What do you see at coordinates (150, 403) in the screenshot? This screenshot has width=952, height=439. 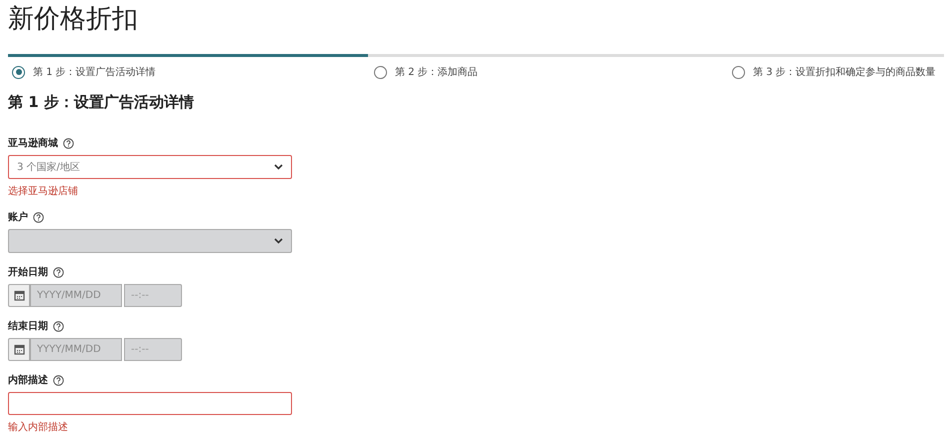 I see `input-field` at bounding box center [150, 403].